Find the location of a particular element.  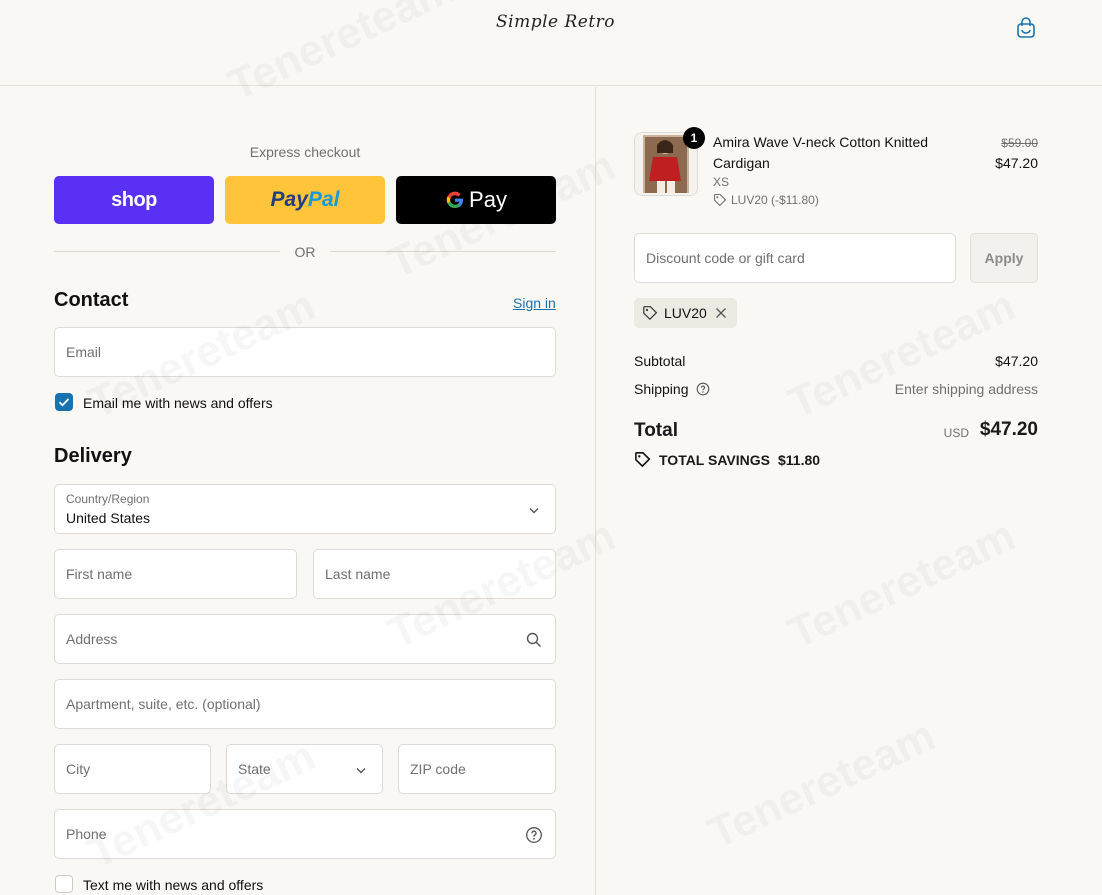

first-name-placeholder: First name is located at coordinates (99, 574).